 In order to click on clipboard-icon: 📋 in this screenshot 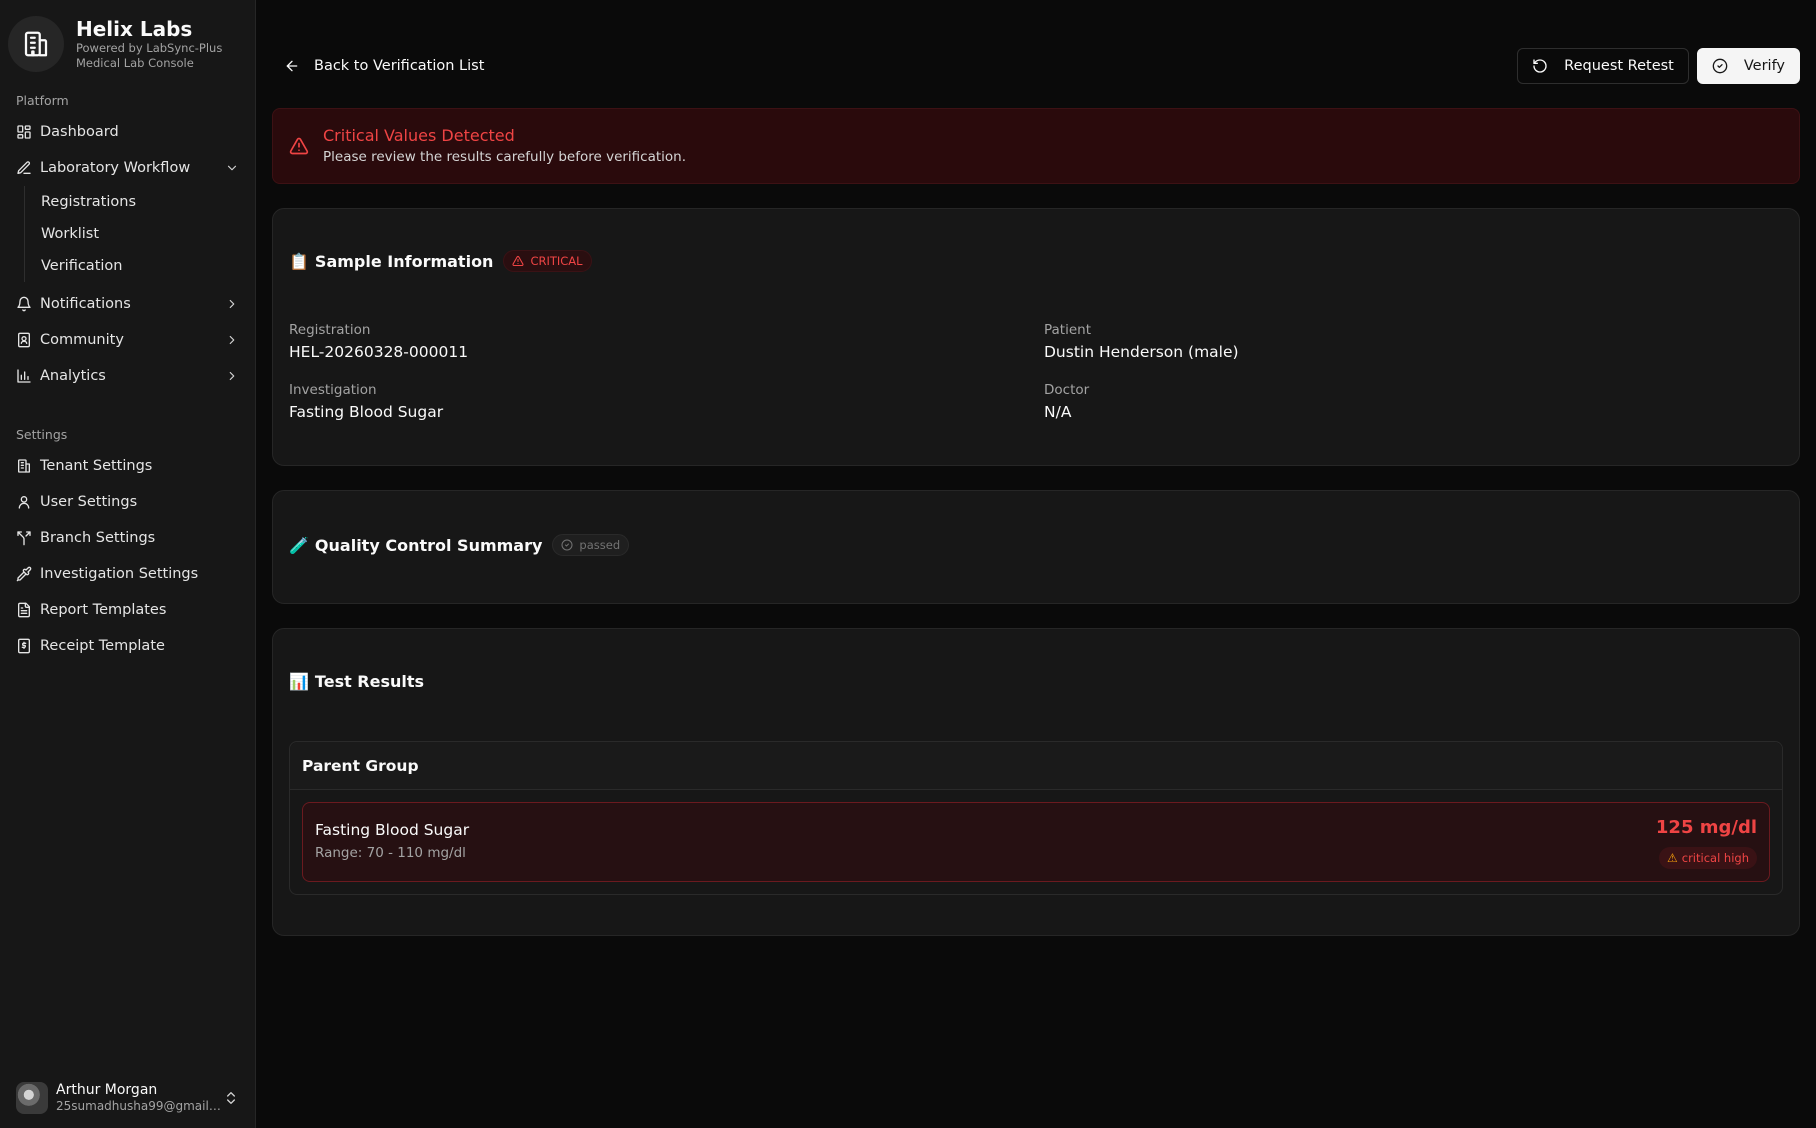, I will do `click(299, 261)`.